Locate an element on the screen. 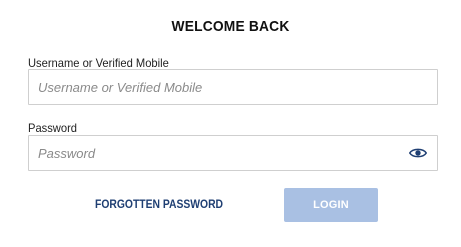 The height and width of the screenshot is (247, 461). username-field-container is located at coordinates (233, 87).